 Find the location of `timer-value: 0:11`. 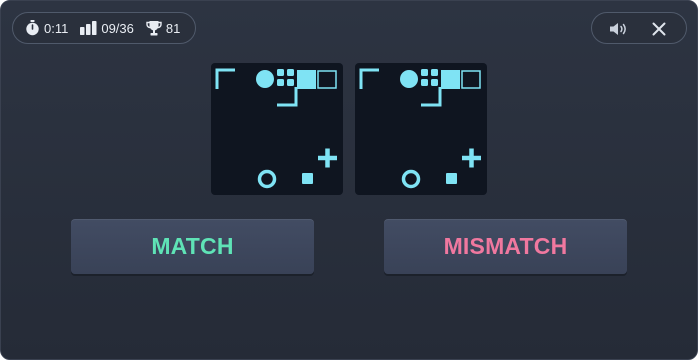

timer-value: 0:11 is located at coordinates (56, 28).